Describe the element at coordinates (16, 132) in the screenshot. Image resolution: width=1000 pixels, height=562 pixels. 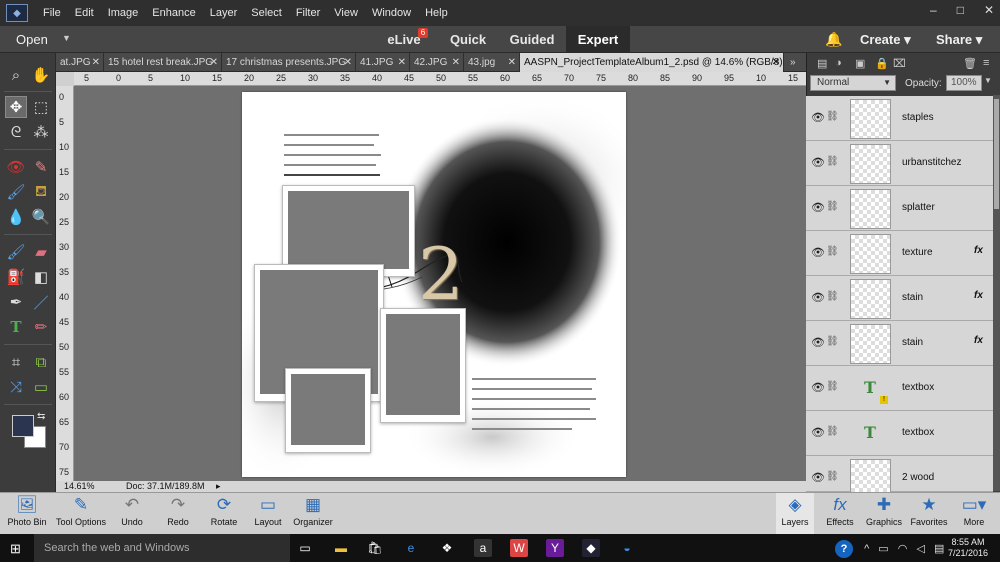
I see `lasso-tool-icon: ᘓ` at that location.